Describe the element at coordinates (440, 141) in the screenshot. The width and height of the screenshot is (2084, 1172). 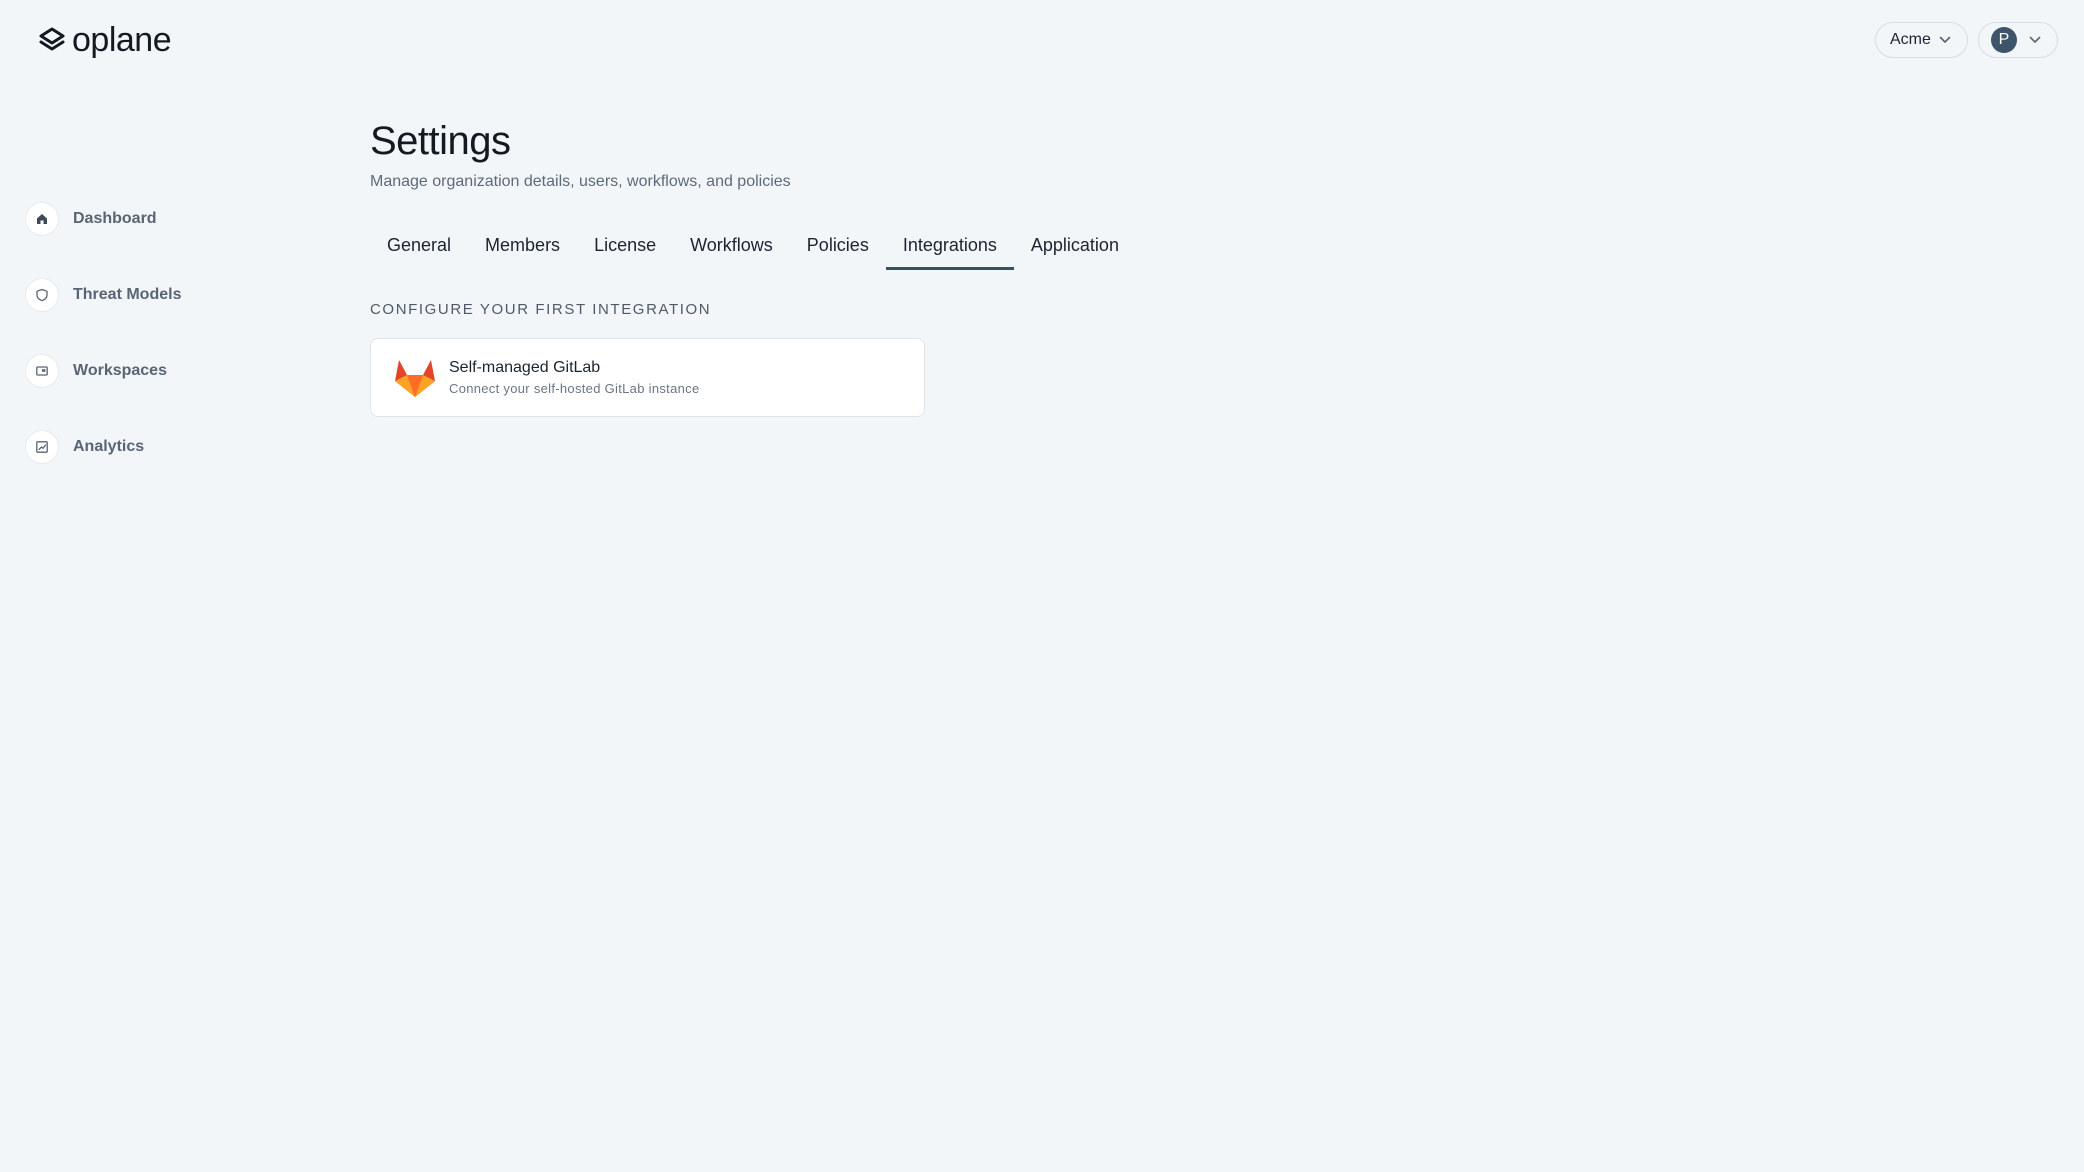
I see `page-title: Settings` at that location.